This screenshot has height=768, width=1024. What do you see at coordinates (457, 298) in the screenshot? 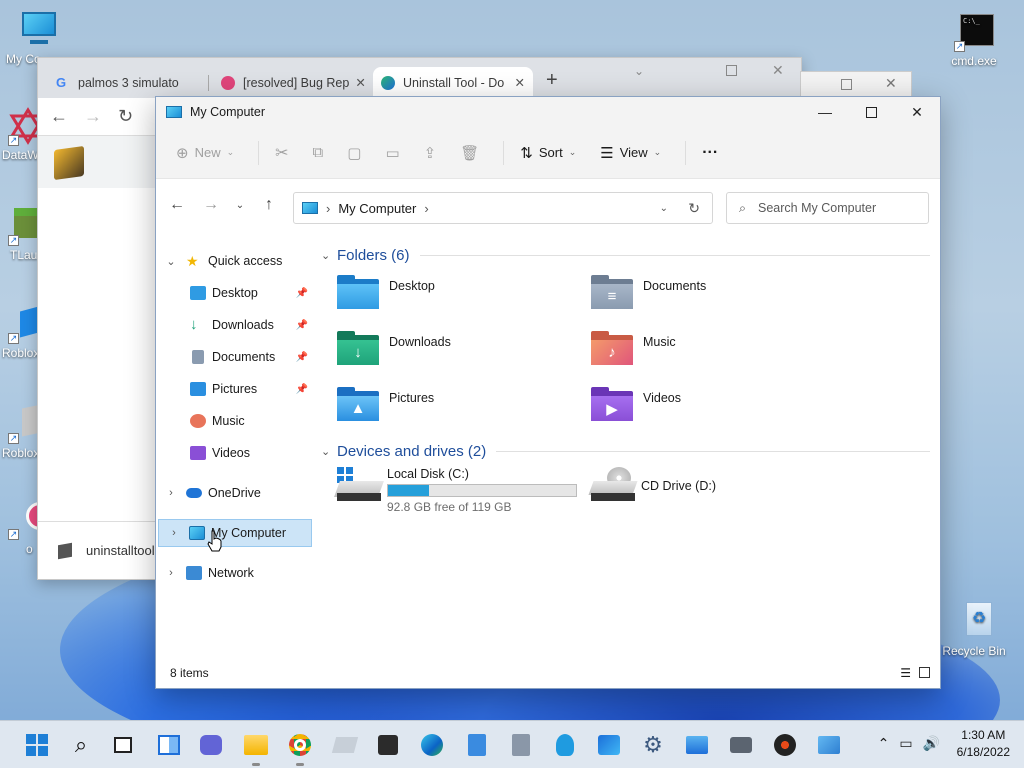
I see `folder-item-desktop: Desktop` at bounding box center [457, 298].